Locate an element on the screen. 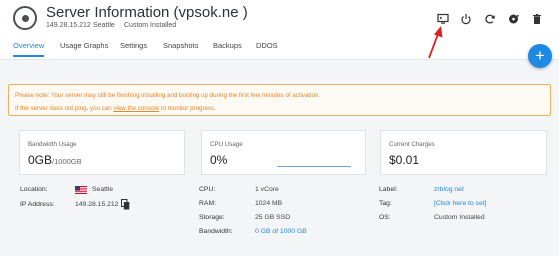 The height and width of the screenshot is (256, 559). add-button: + is located at coordinates (540, 56).